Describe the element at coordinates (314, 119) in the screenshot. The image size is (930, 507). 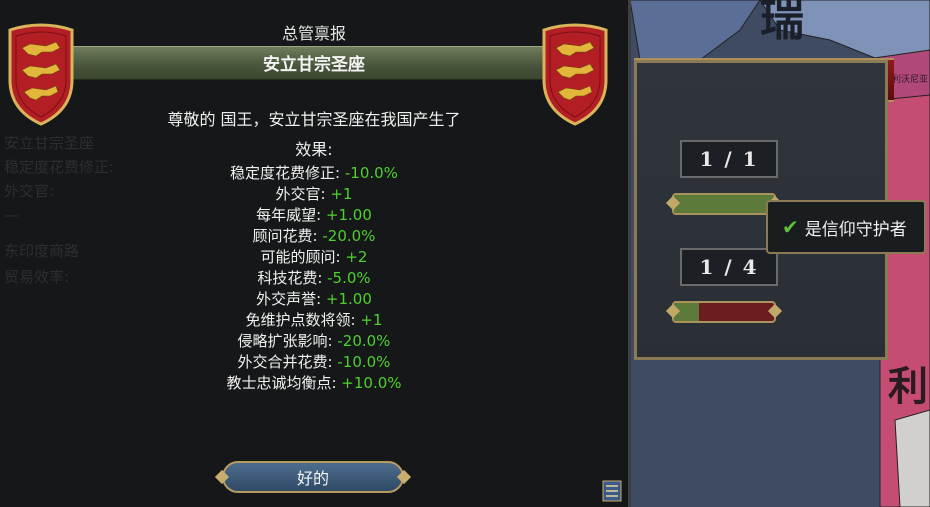
I see `event-description: 尊敬的 国王，安立甘宗圣座在我国产生了` at that location.